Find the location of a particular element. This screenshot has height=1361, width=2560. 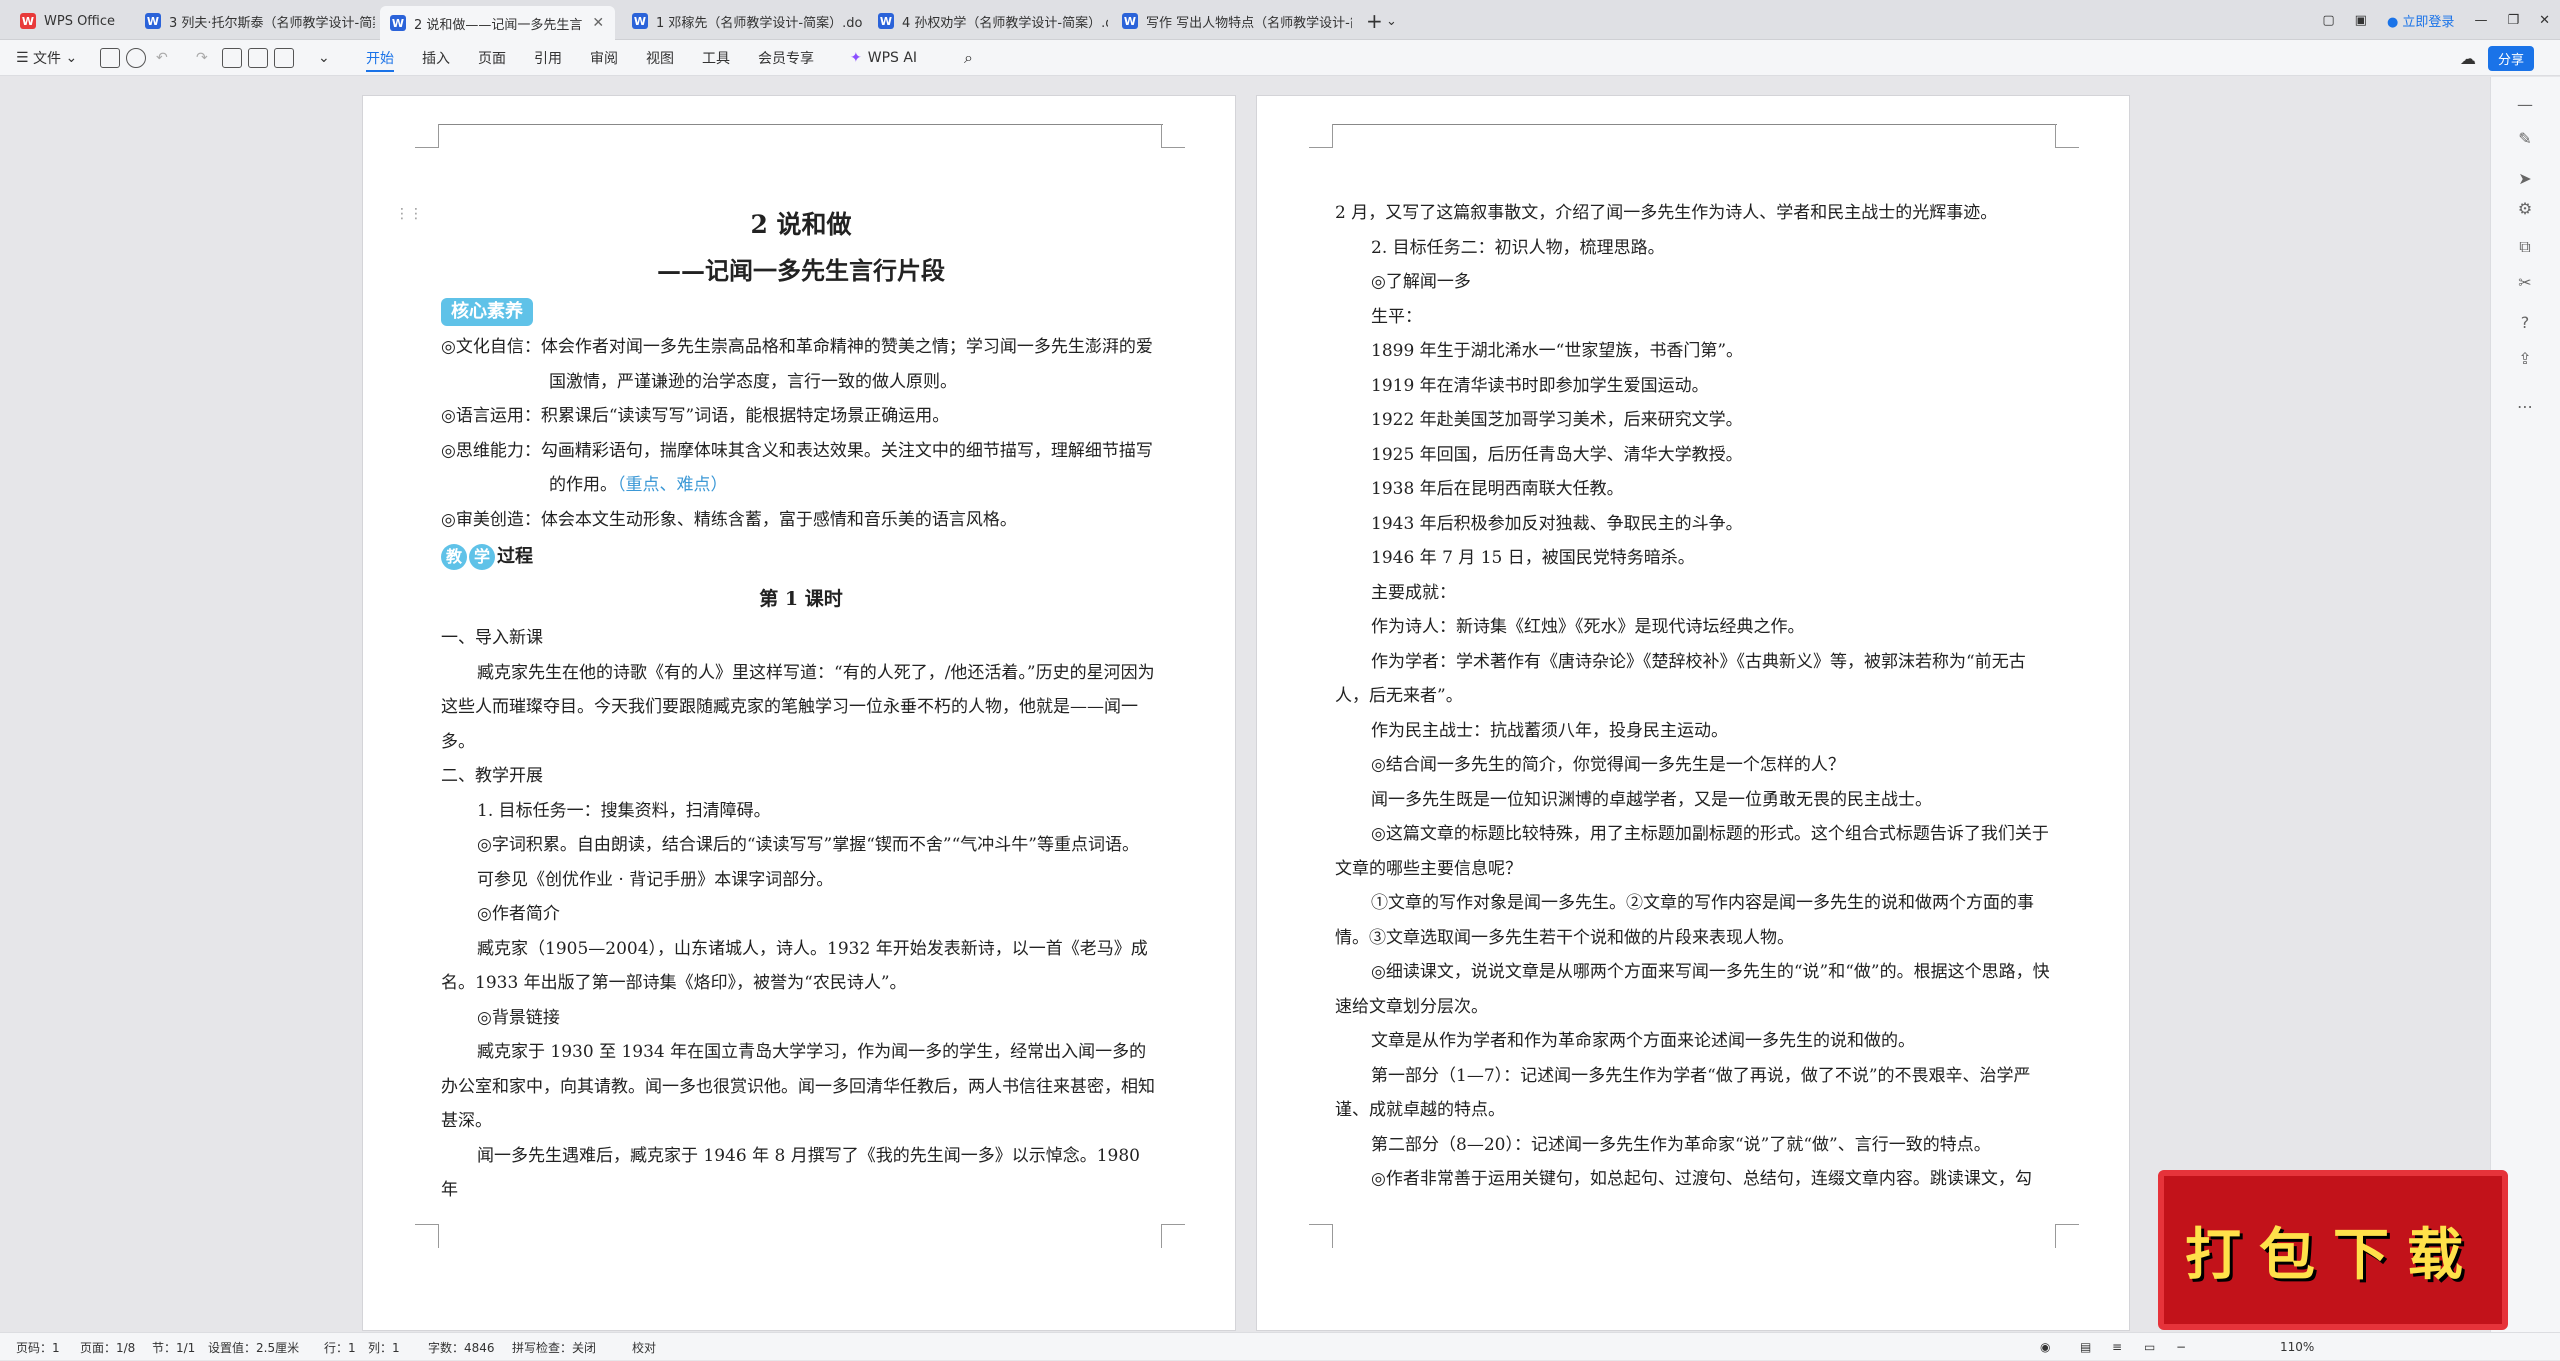

close-window-button: ✕ is located at coordinates (2544, 20).